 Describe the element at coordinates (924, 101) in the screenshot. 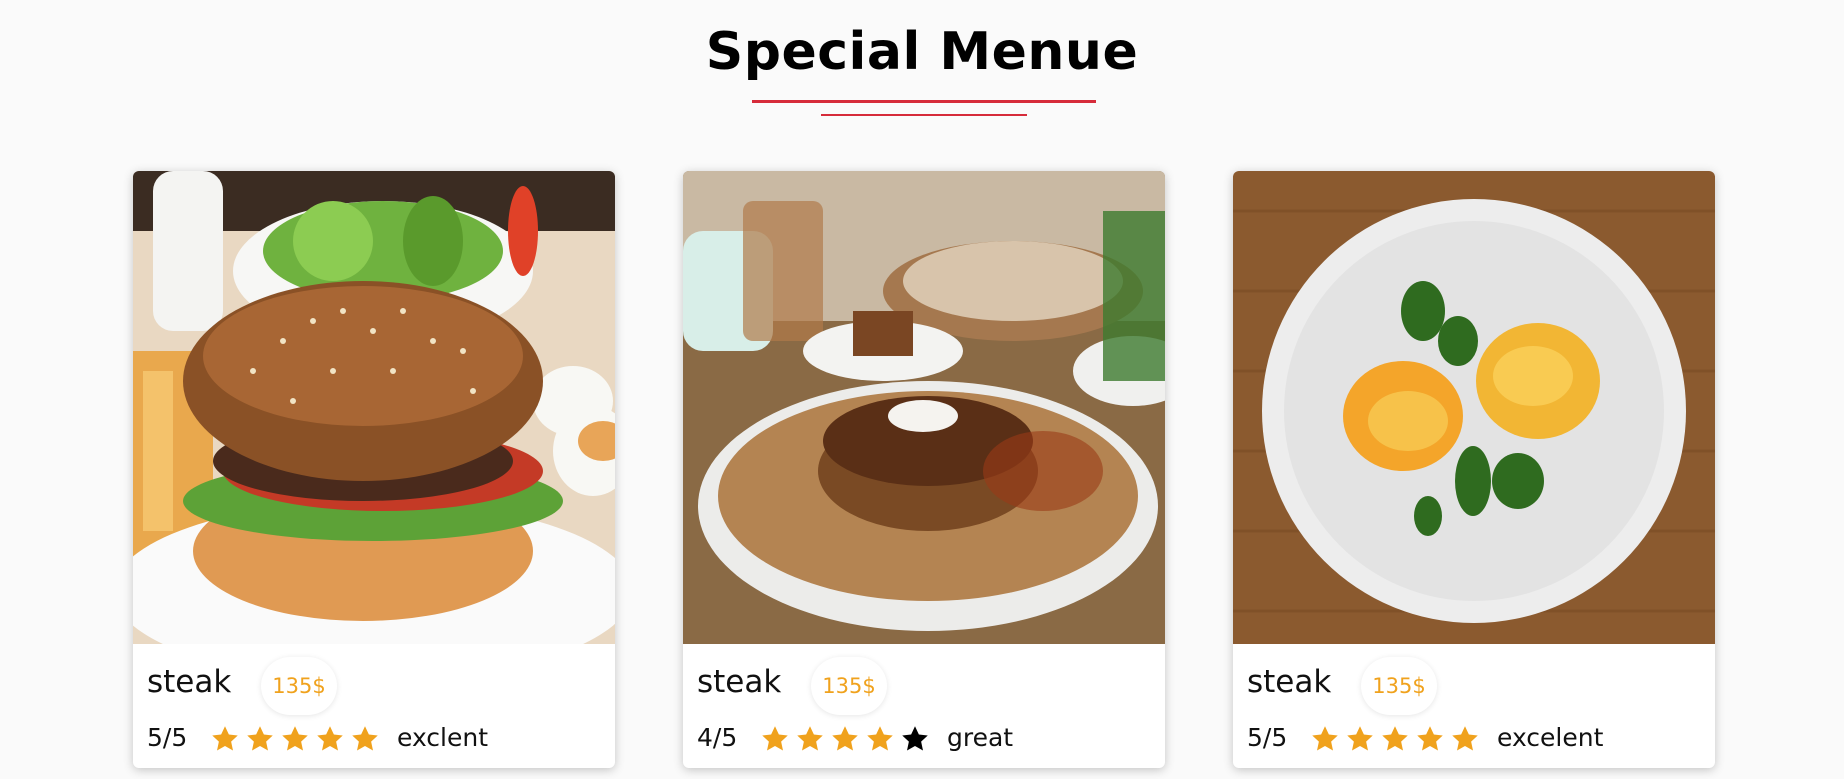

I see `title-underline-long` at that location.